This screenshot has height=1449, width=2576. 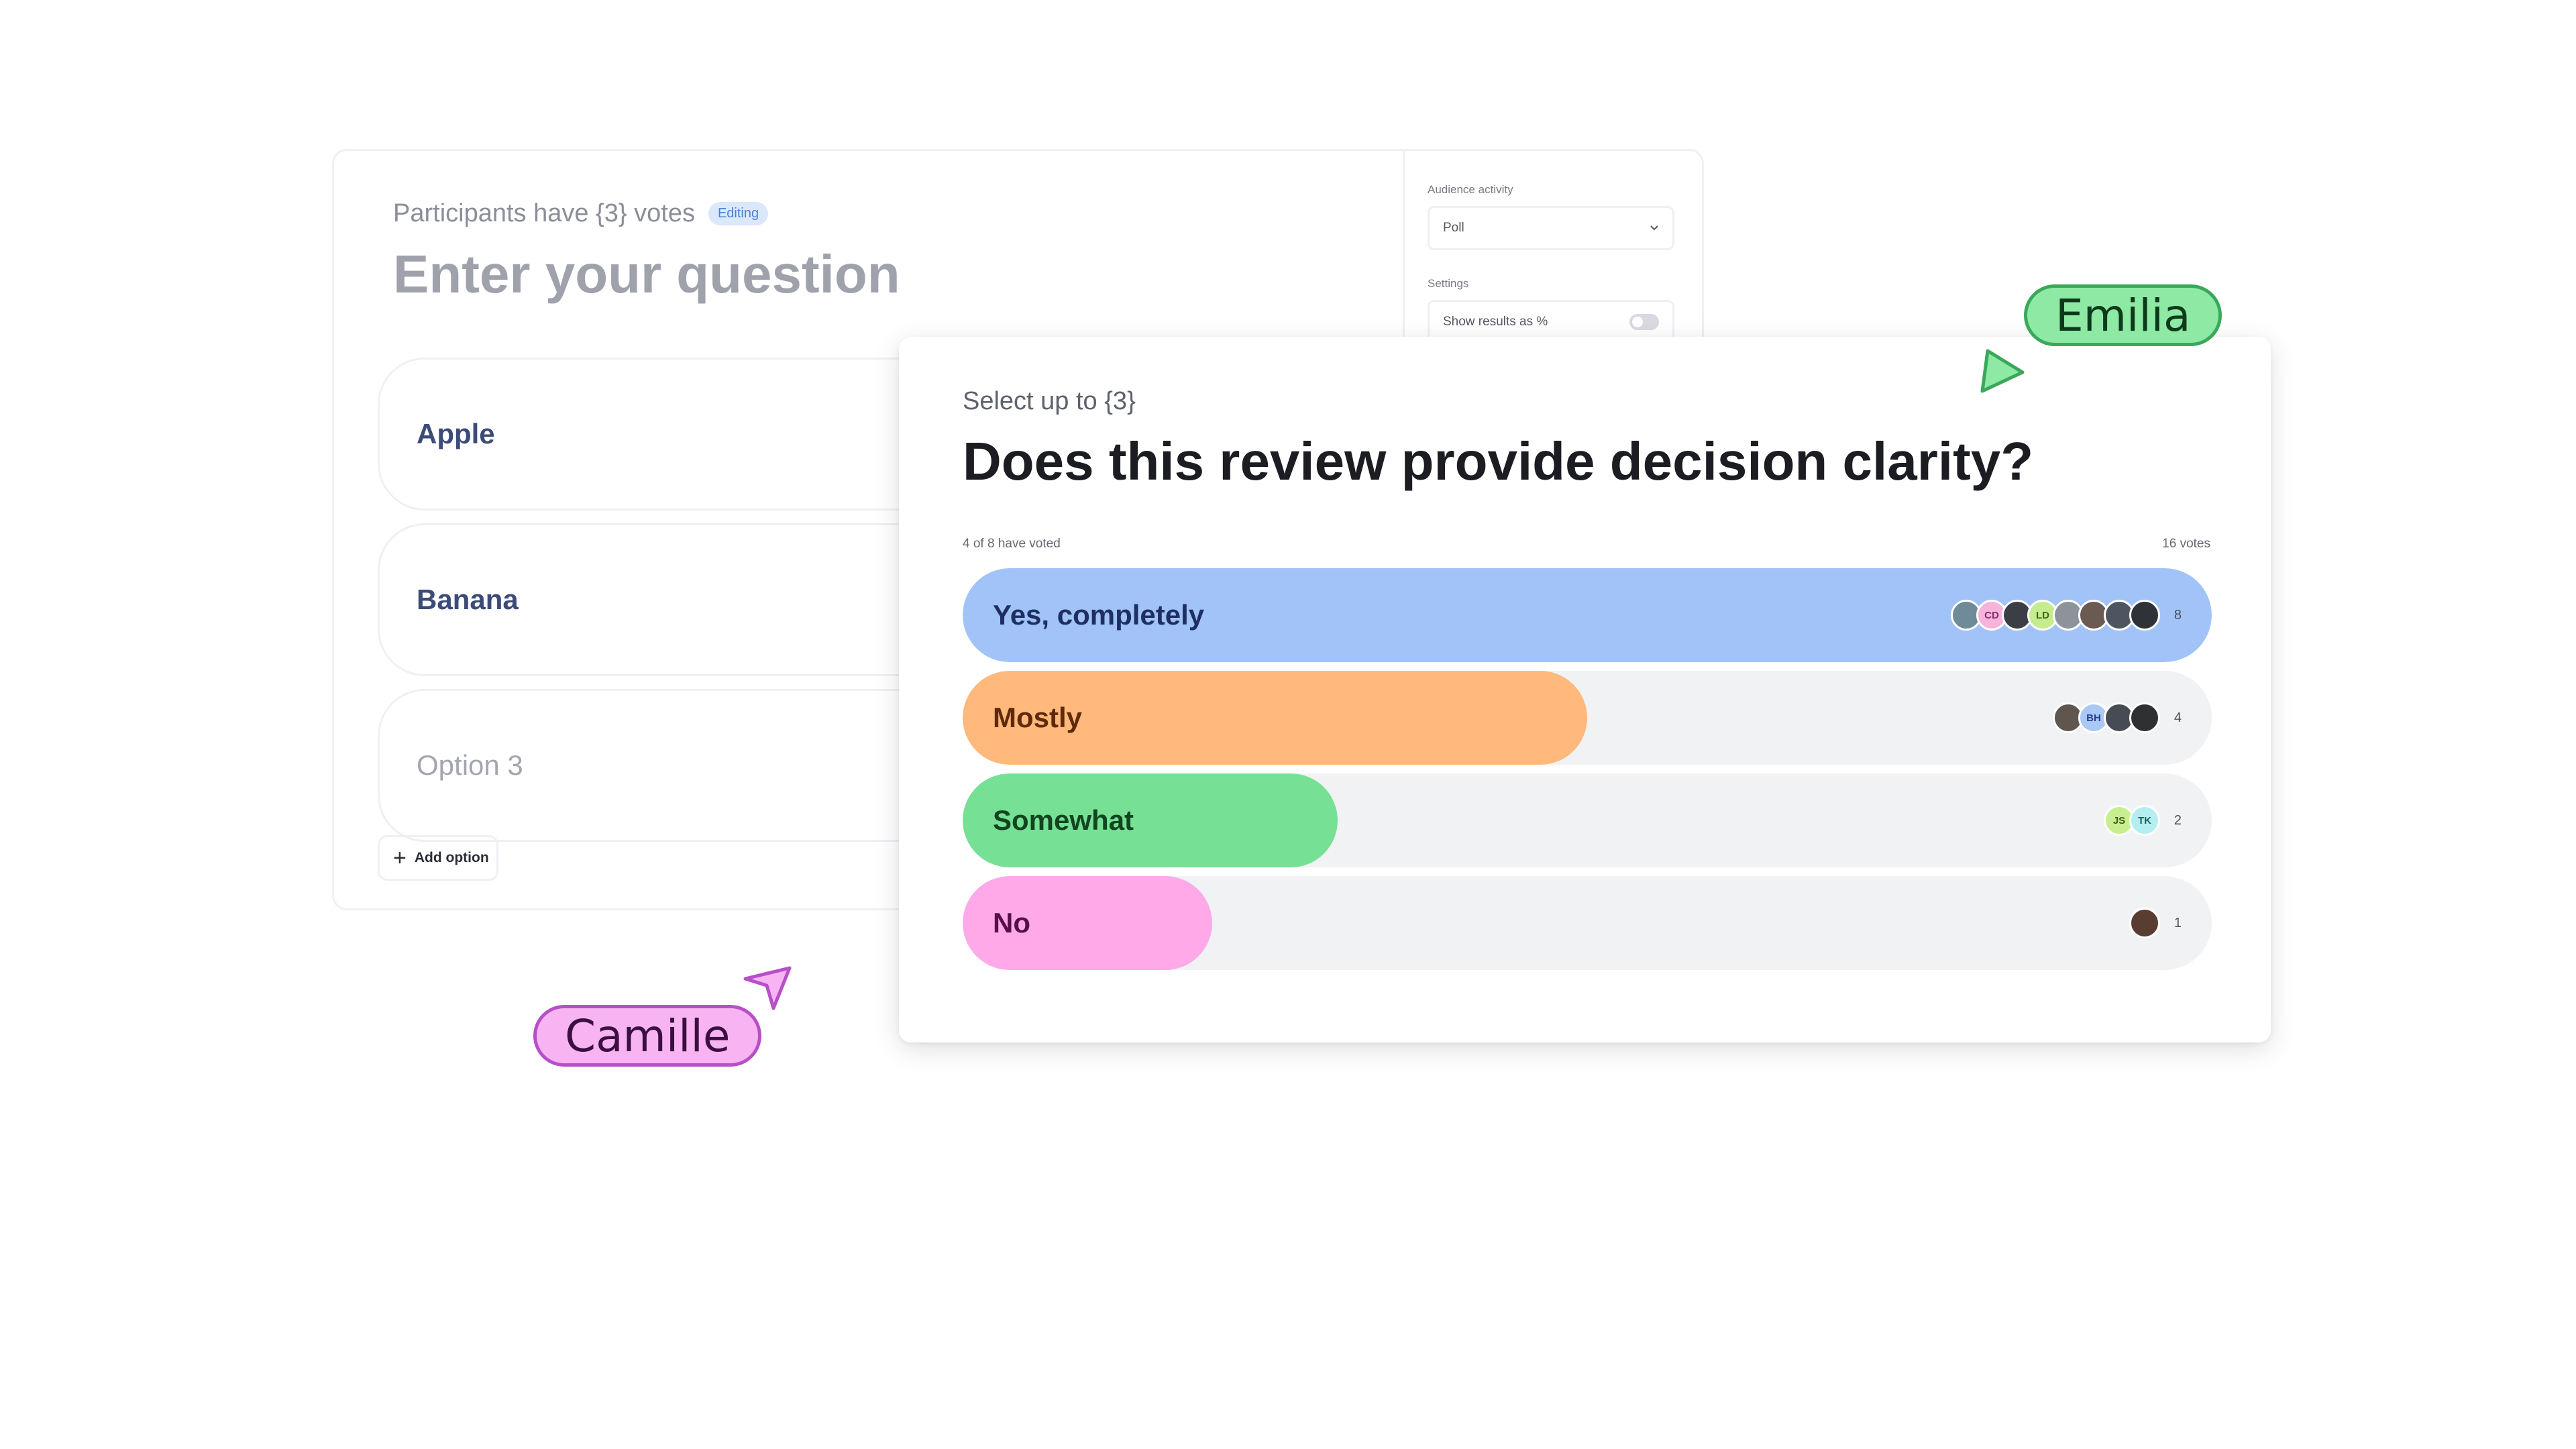 What do you see at coordinates (2178, 922) in the screenshot?
I see `vote-count: 1` at bounding box center [2178, 922].